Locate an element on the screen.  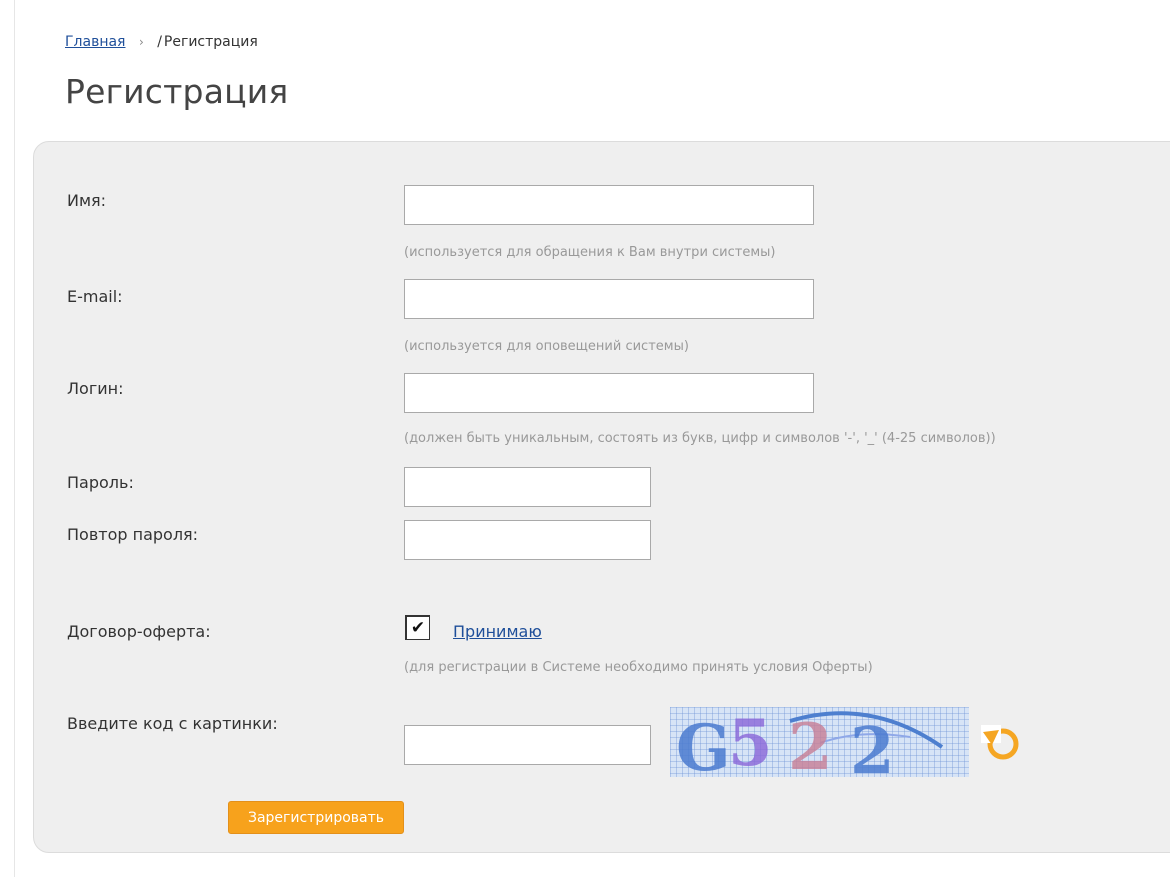
refresh-icon is located at coordinates (999, 742).